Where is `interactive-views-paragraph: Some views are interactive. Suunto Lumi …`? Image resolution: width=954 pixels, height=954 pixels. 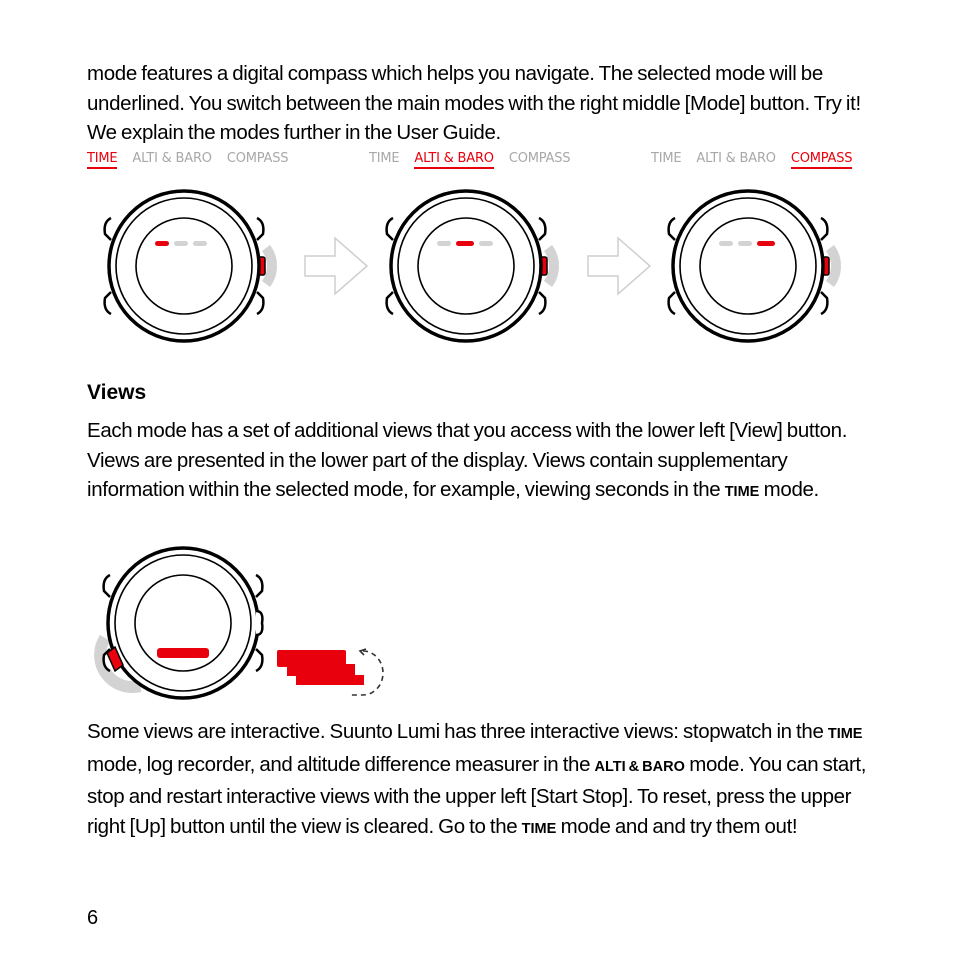 interactive-views-paragraph: Some views are interactive. Suunto Lumi … is located at coordinates (487, 780).